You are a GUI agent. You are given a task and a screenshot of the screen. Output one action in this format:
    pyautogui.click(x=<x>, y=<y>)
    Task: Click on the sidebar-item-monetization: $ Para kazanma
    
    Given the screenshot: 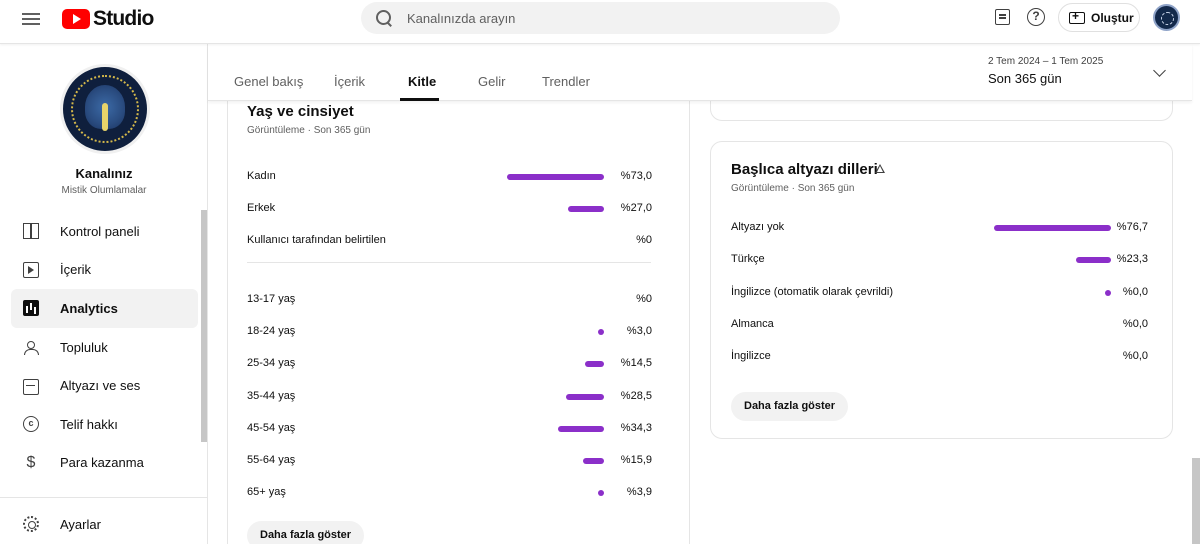 What is the action you would take?
    pyautogui.click(x=104, y=463)
    